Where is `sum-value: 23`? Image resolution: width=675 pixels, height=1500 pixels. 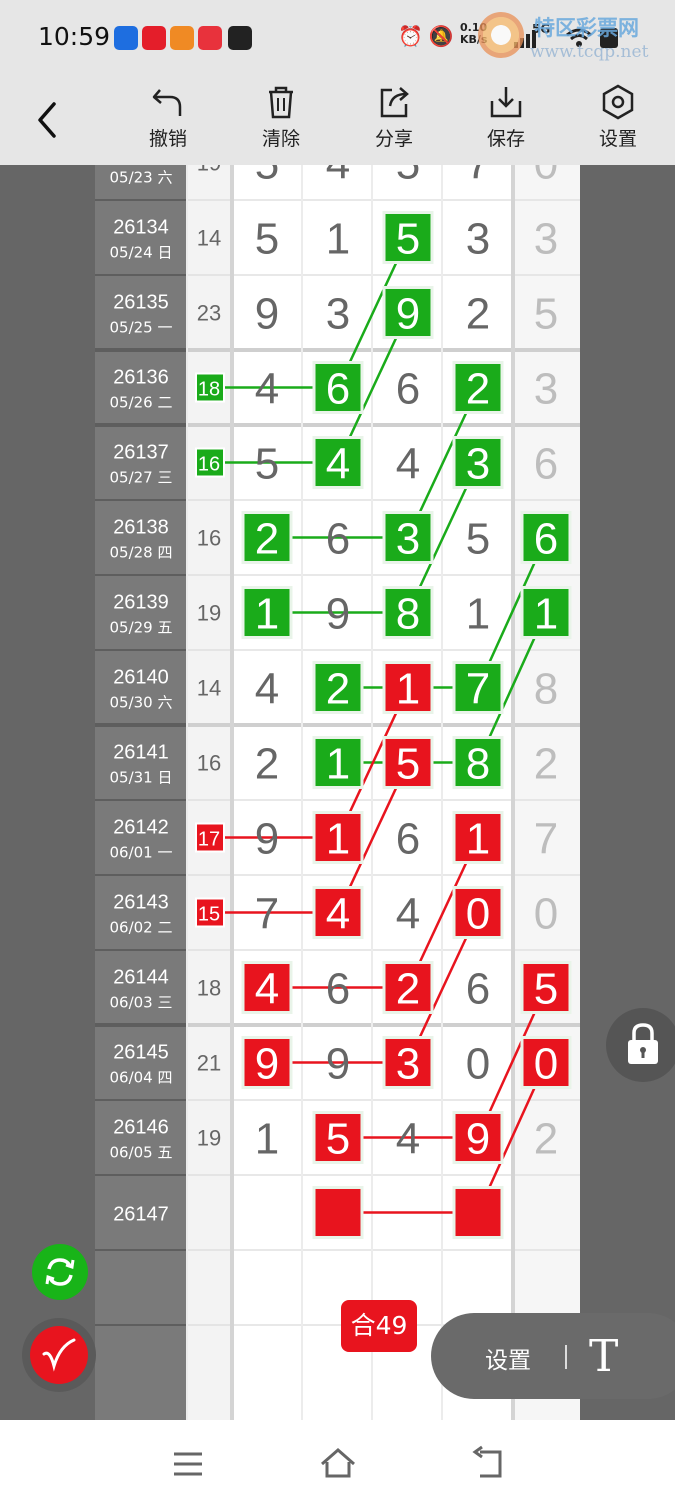
sum-value: 23 is located at coordinates (209, 313).